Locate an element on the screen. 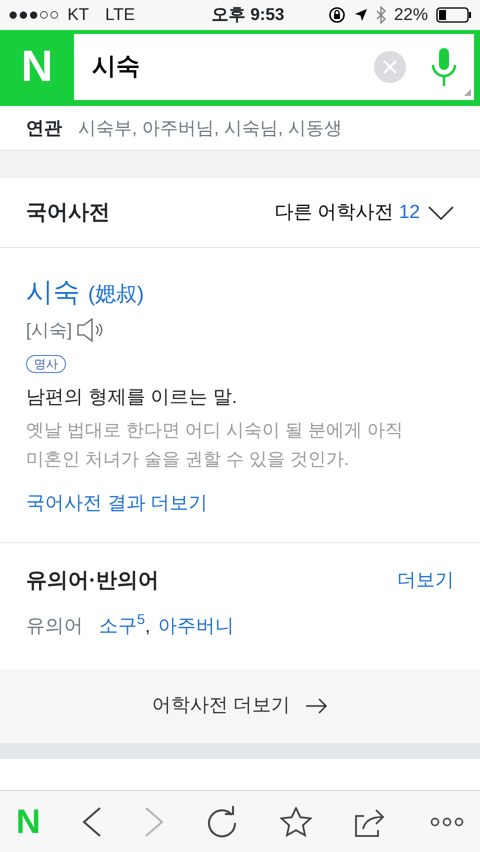 This screenshot has height=852, width=480. speaker-icon is located at coordinates (90, 330).